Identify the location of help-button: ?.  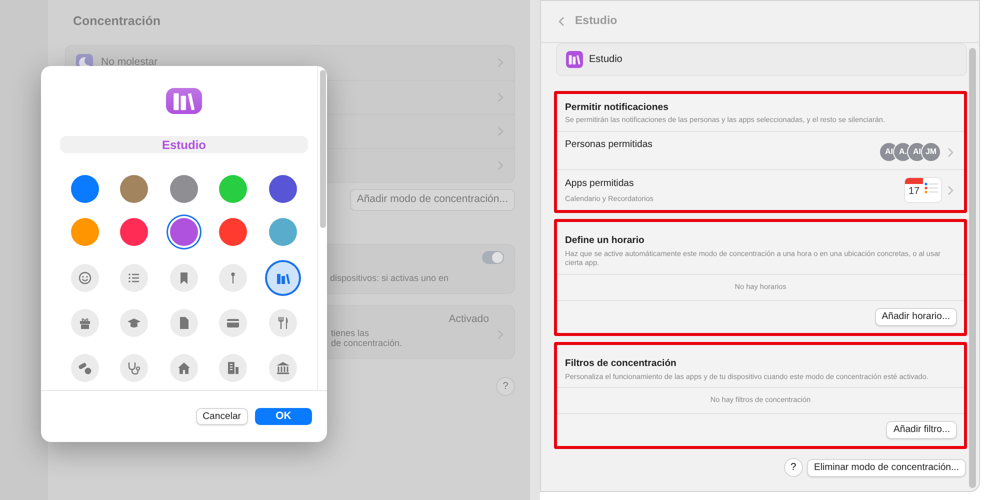
(793, 468).